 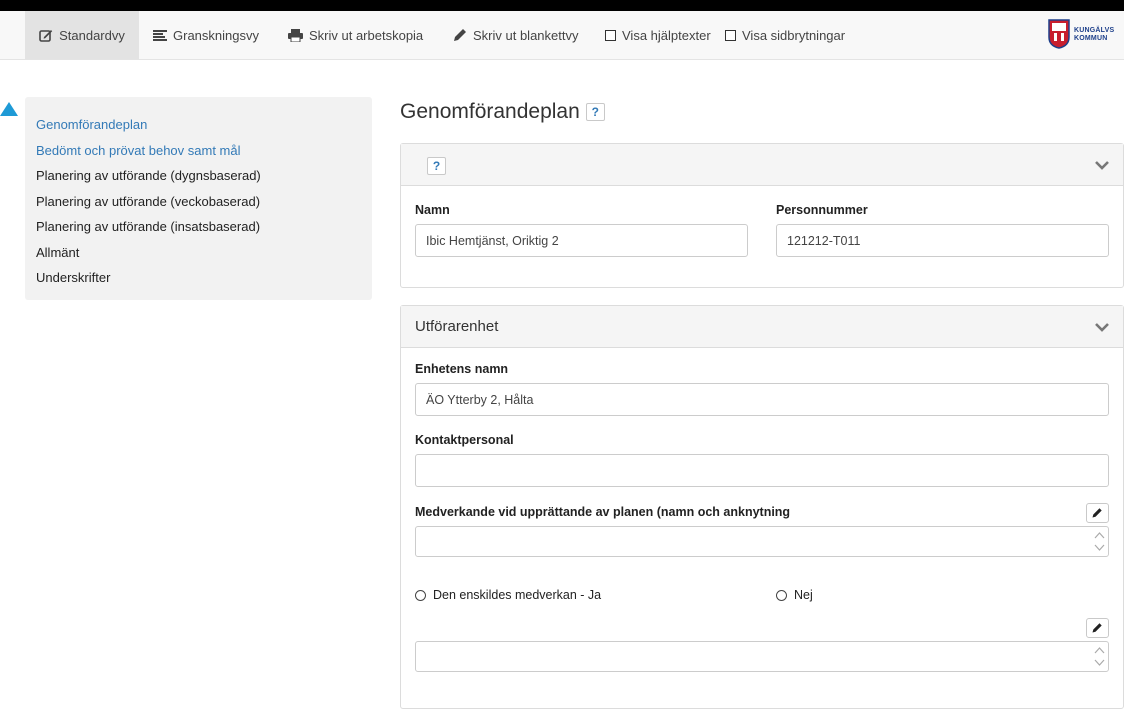 I want to click on medverkande-edit-button, so click(x=1097, y=513).